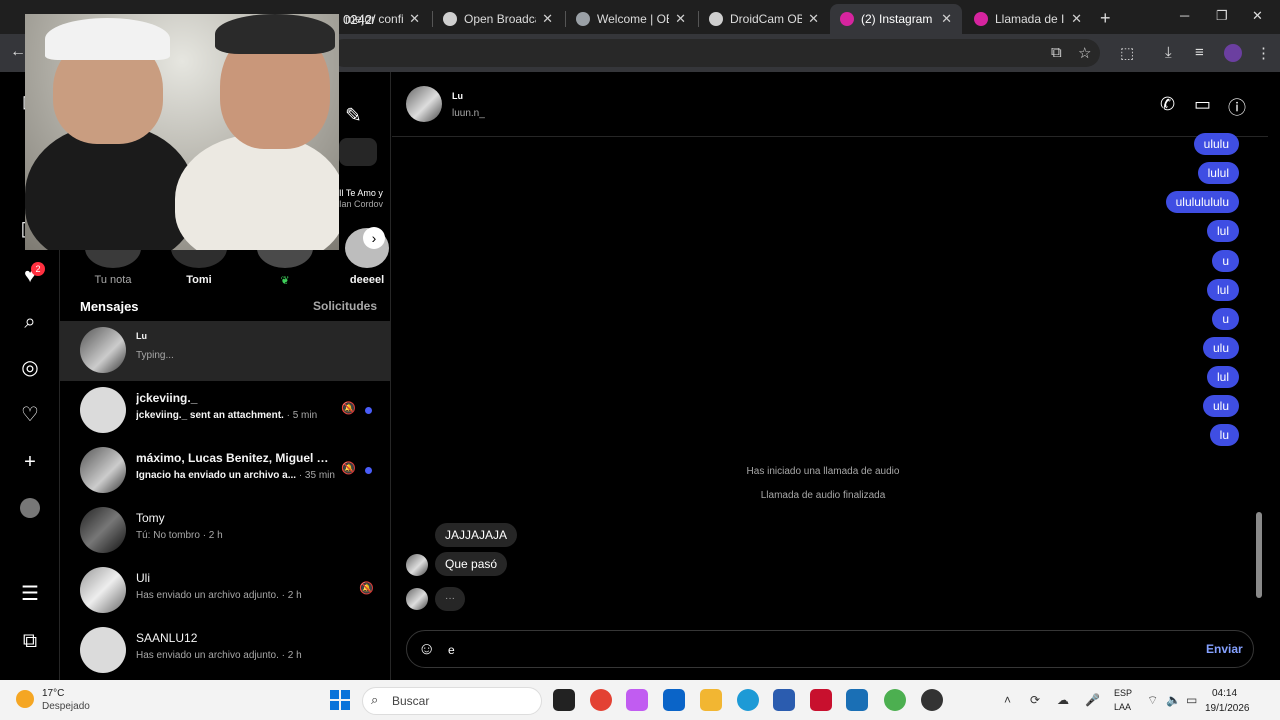 Image resolution: width=1280 pixels, height=720 pixels. I want to click on messages-heading: Mensajes, so click(109, 306).